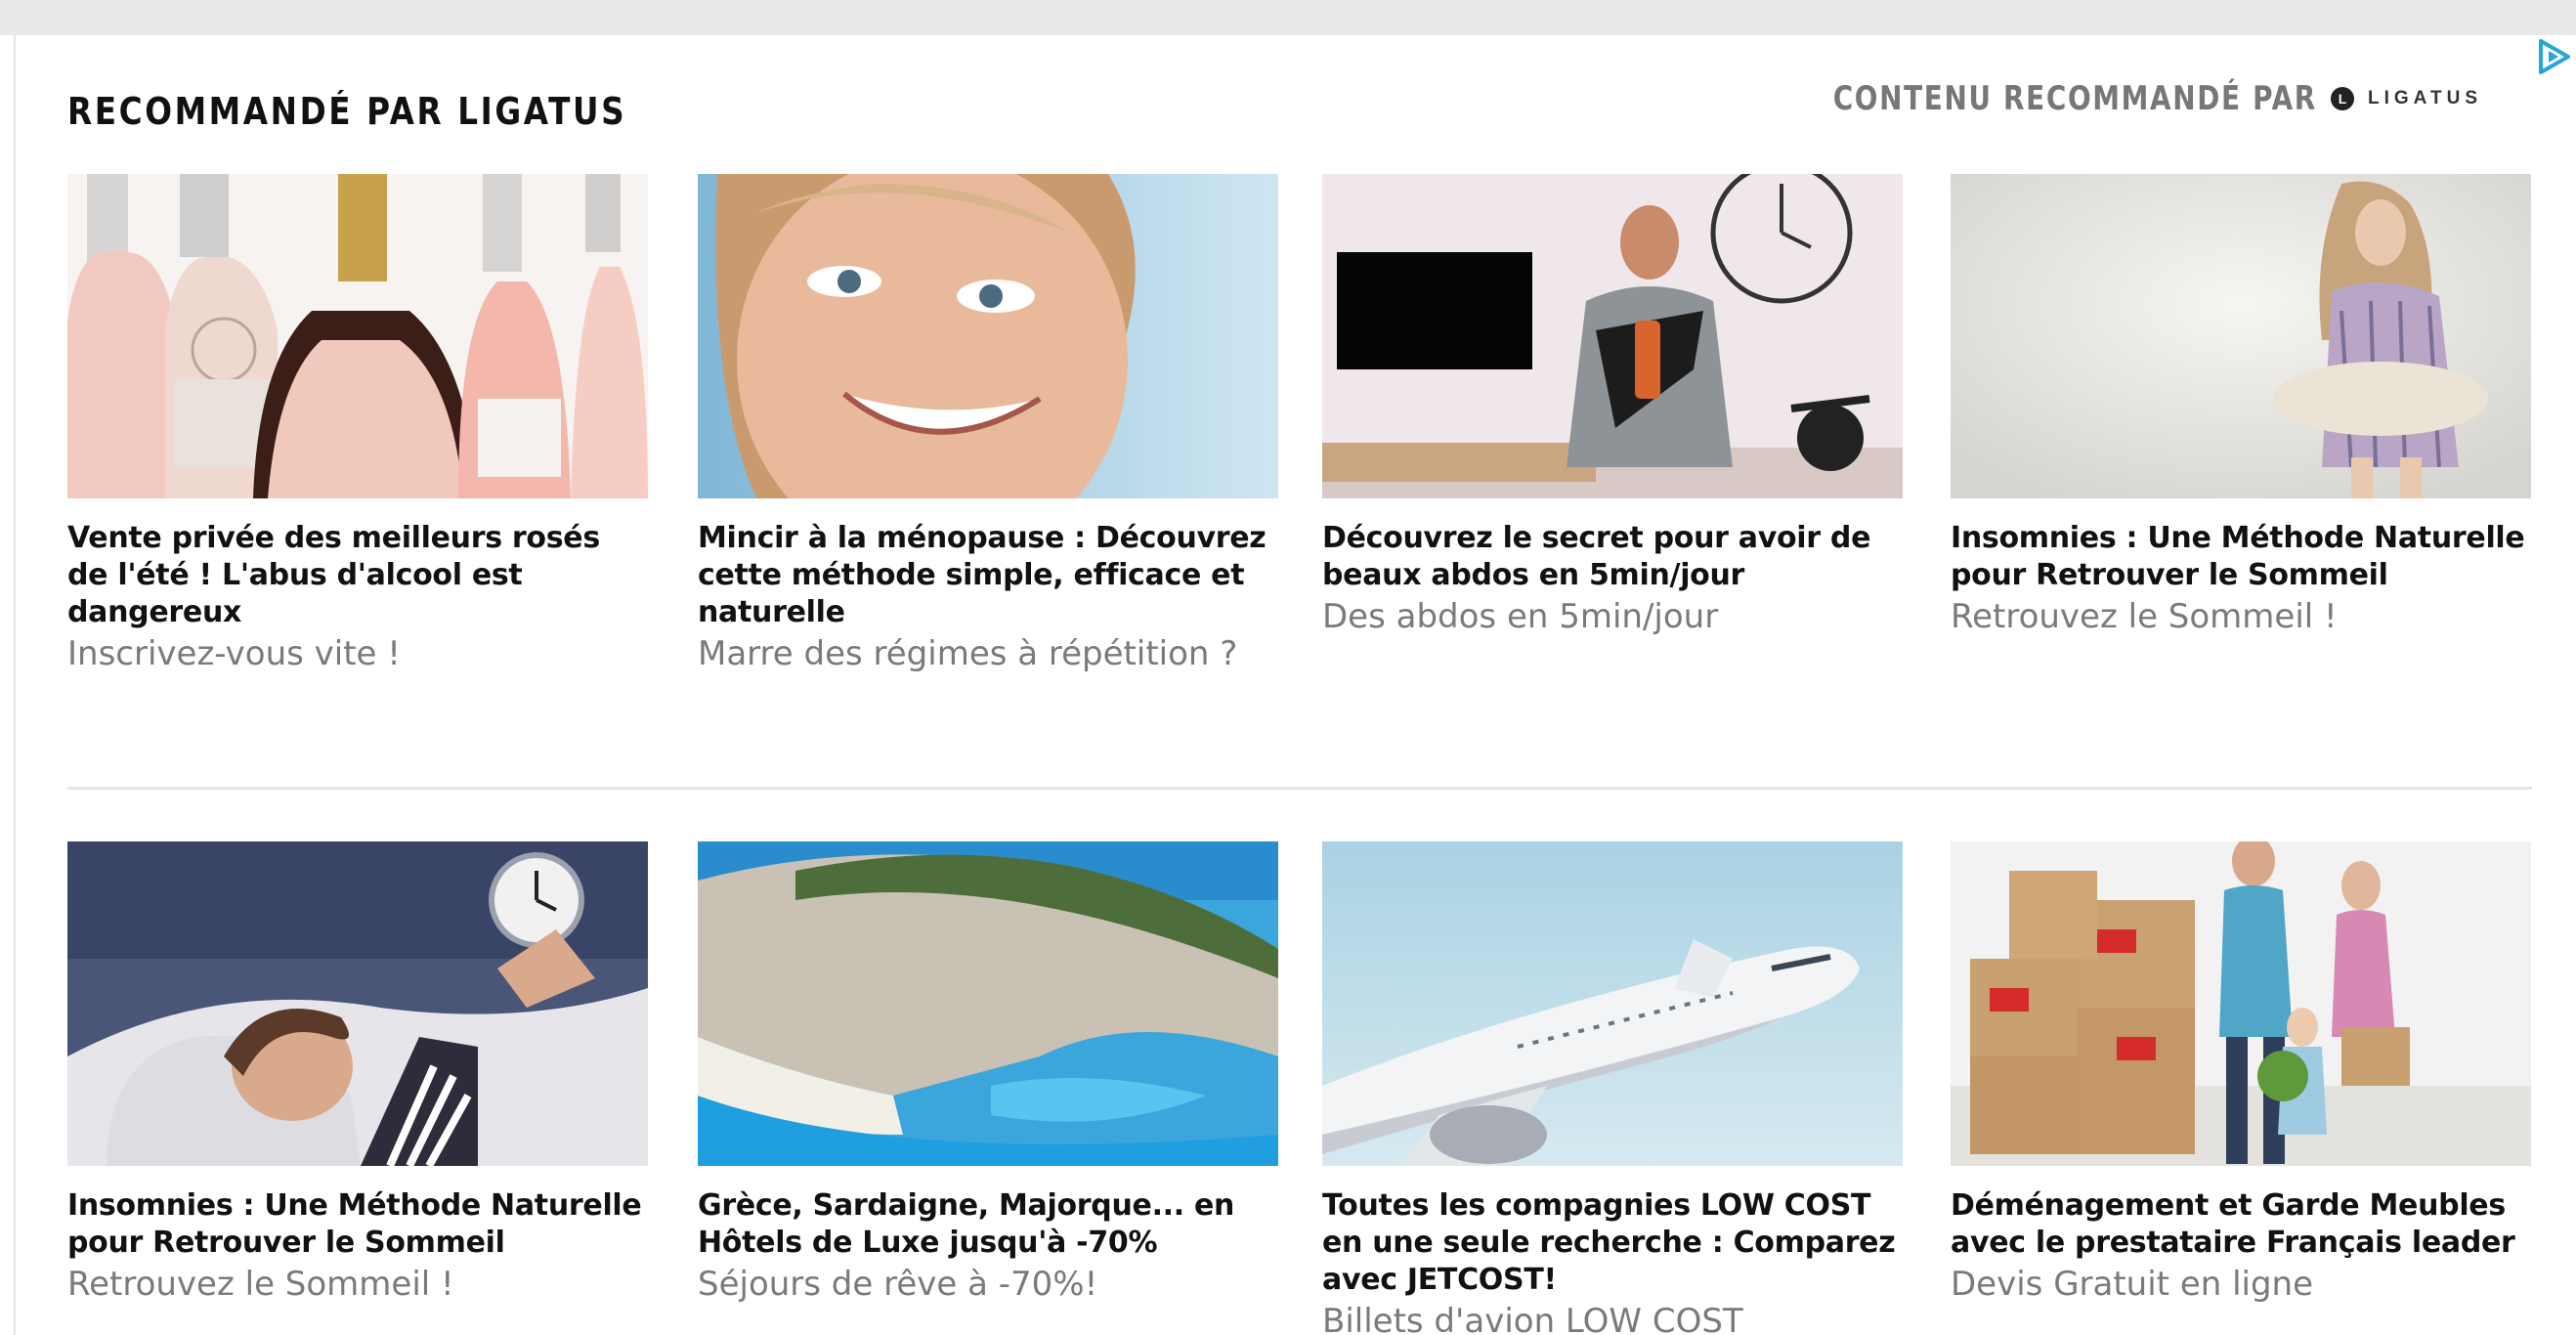  I want to click on section-title: RECOMMANDÉ PAR LIGATUS, so click(347, 111).